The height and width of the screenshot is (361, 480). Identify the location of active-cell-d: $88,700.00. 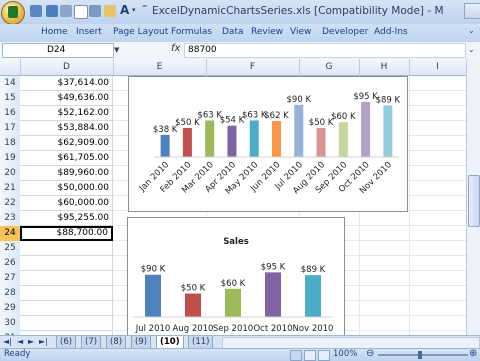
(66, 233).